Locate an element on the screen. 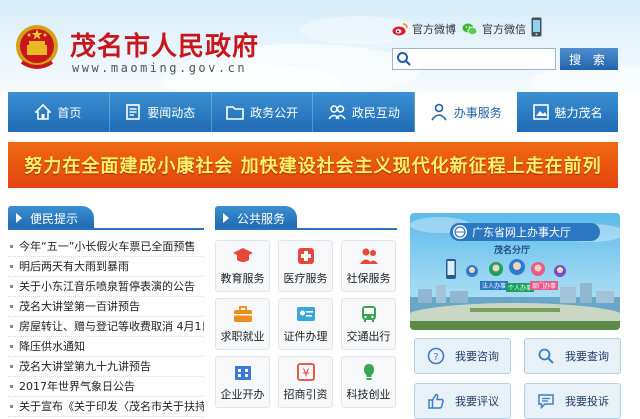 The height and width of the screenshot is (419, 640). portal-link-legal-person: 法人办事 is located at coordinates (494, 285).